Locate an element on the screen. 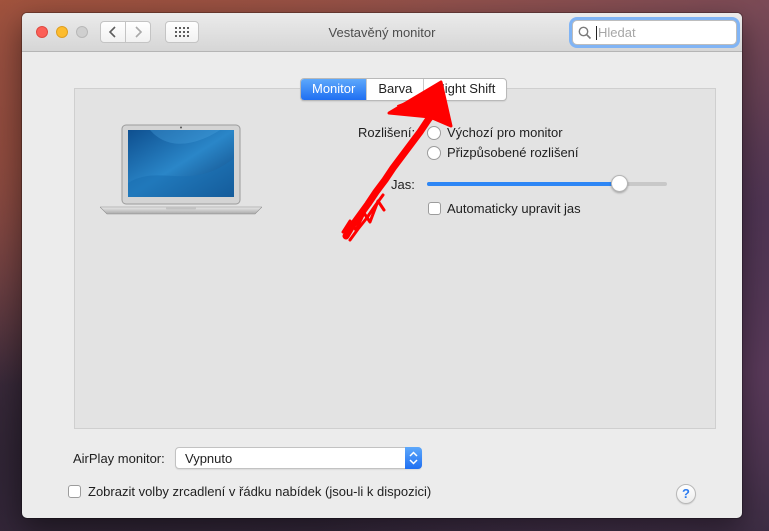  brightness-slider is located at coordinates (547, 183).